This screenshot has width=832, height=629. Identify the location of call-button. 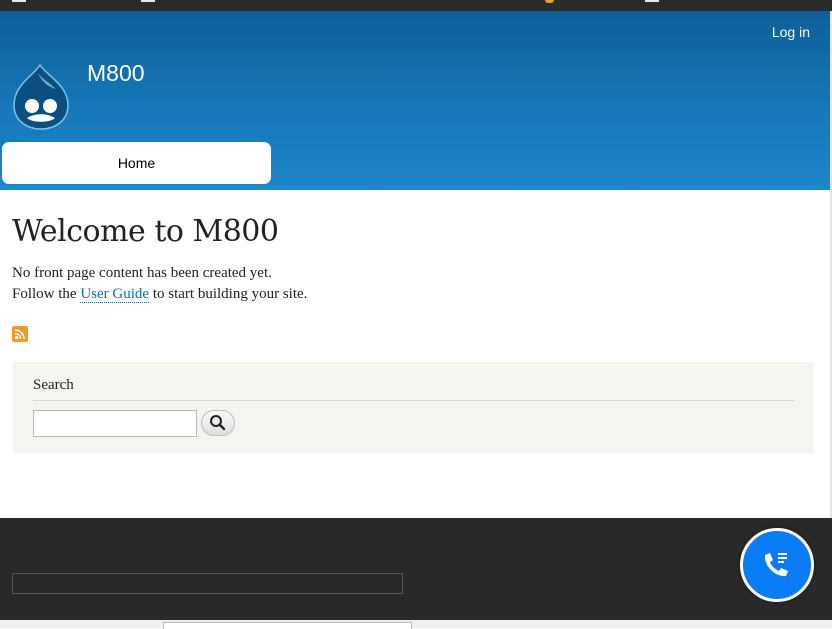
(777, 565).